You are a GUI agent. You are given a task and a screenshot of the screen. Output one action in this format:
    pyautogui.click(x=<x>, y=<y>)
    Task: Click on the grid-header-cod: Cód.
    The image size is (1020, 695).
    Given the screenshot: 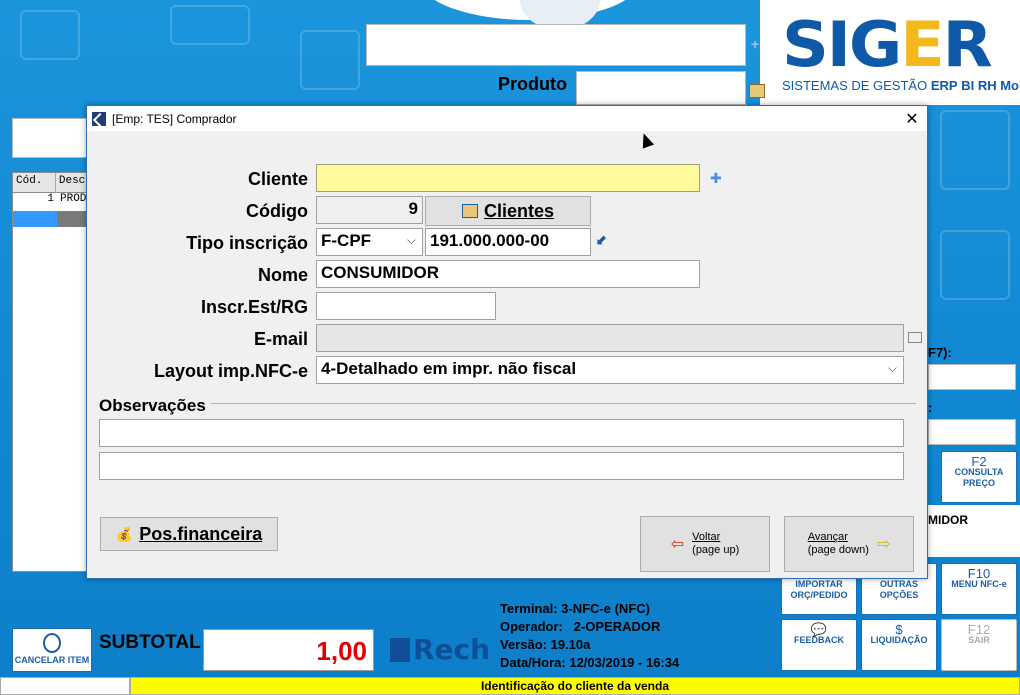 What is the action you would take?
    pyautogui.click(x=34, y=182)
    